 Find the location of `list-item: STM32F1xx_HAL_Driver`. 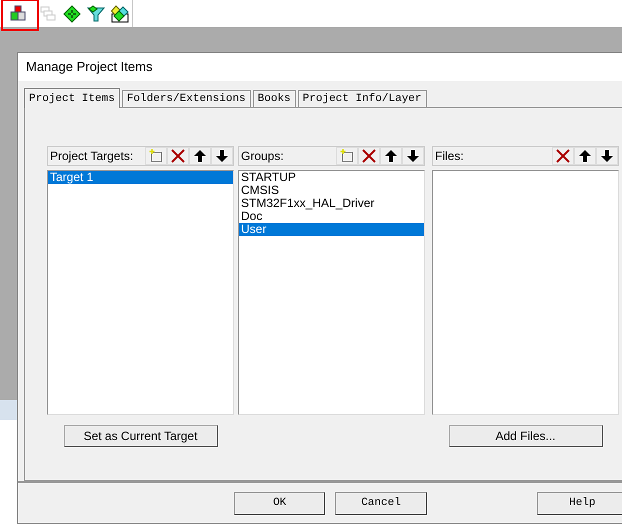

list-item: STM32F1xx_HAL_Driver is located at coordinates (331, 203).